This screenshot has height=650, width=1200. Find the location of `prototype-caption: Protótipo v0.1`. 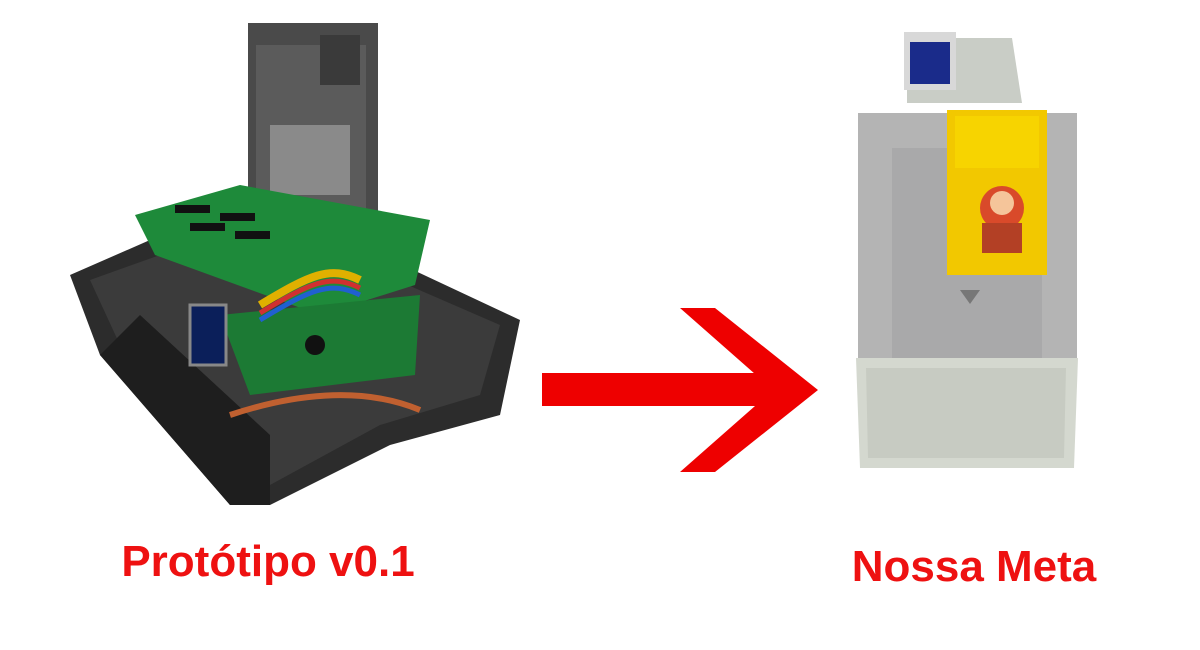

prototype-caption: Protótipo v0.1 is located at coordinates (268, 561).